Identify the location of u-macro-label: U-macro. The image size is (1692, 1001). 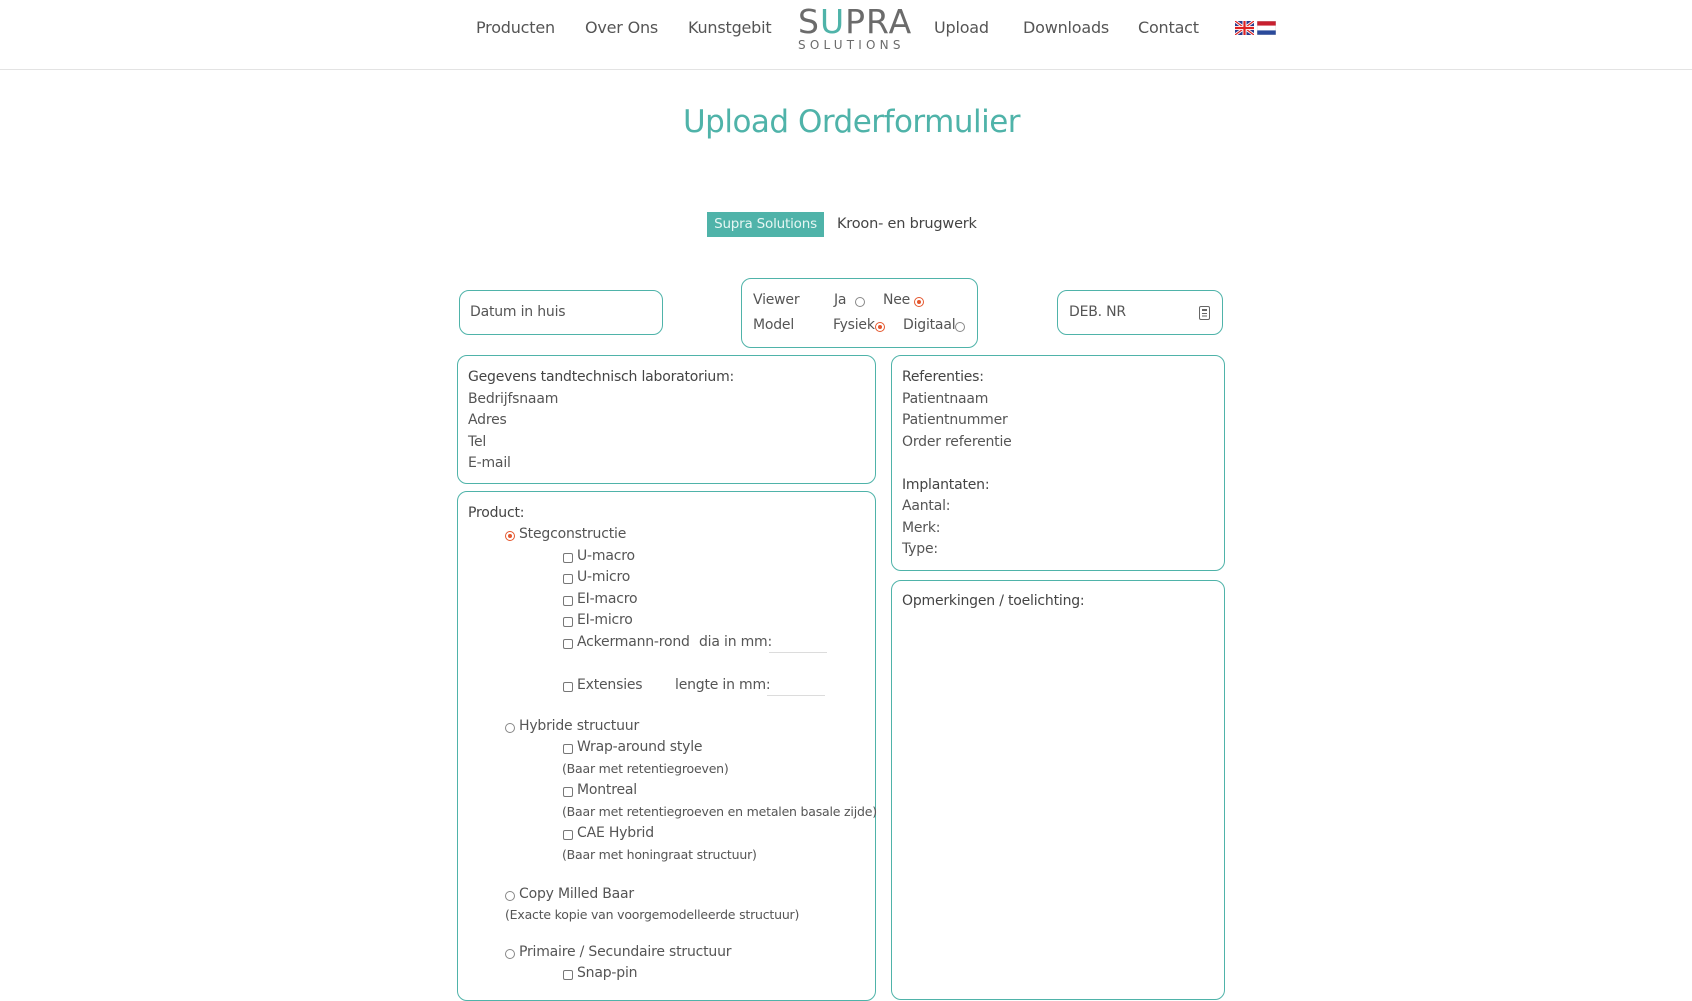
(606, 556).